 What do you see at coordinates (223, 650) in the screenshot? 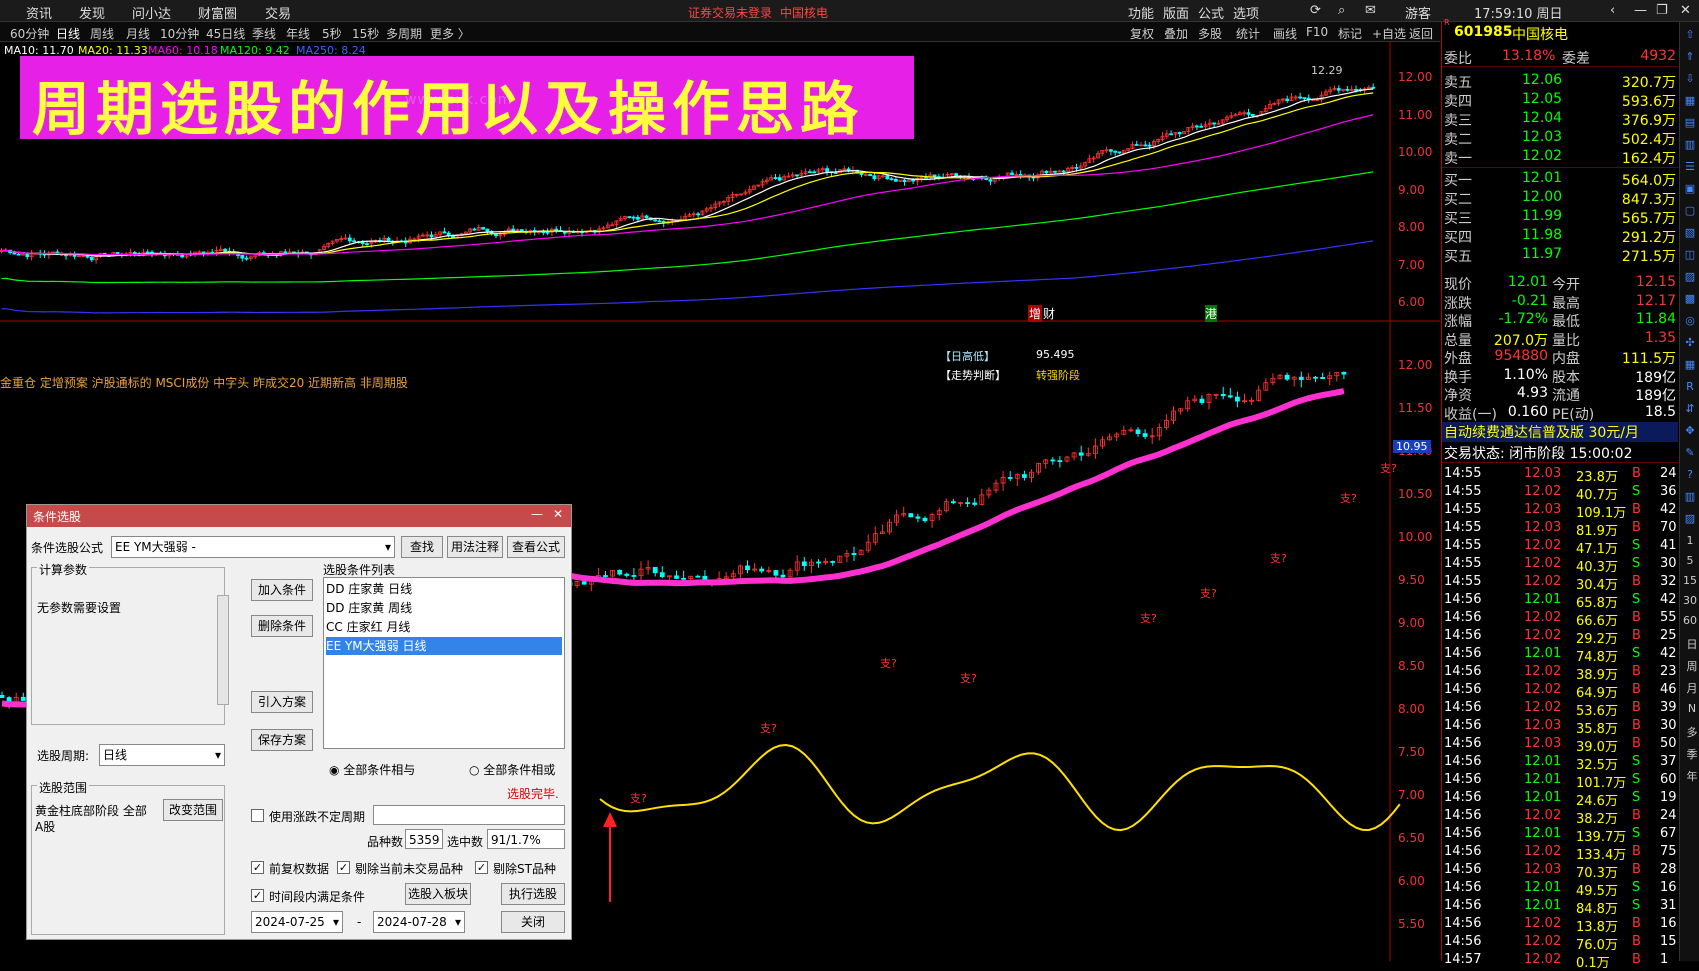
I see `params-scrollbar` at bounding box center [223, 650].